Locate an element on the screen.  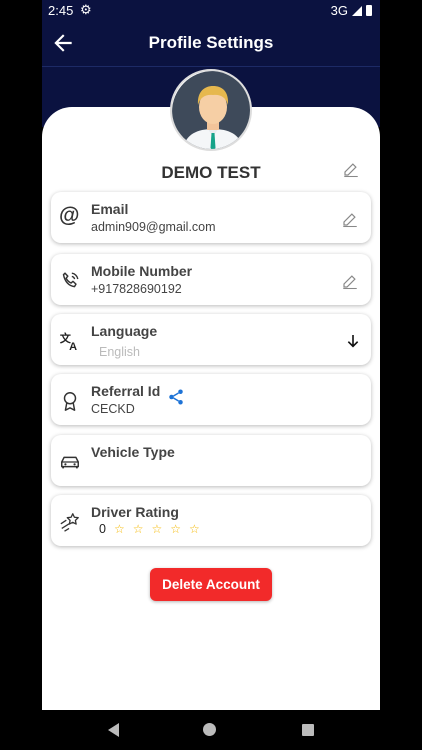
system-nav-bar is located at coordinates (211, 730).